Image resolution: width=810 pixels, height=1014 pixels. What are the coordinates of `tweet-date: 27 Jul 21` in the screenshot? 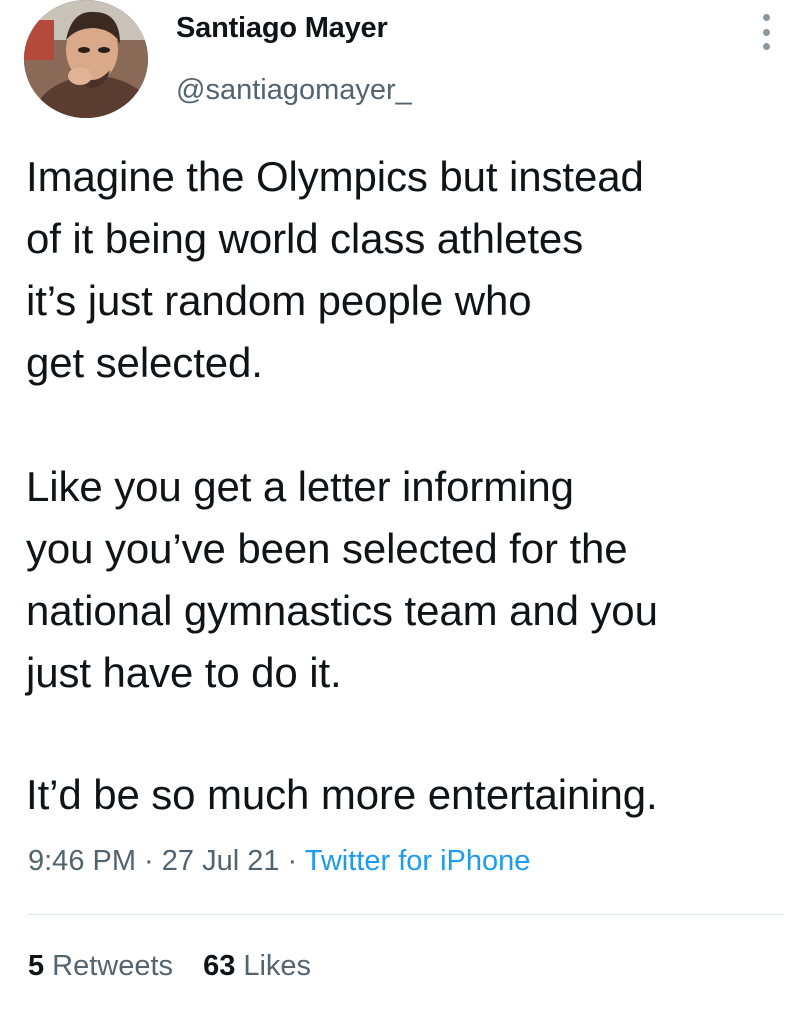 It's located at (221, 861).